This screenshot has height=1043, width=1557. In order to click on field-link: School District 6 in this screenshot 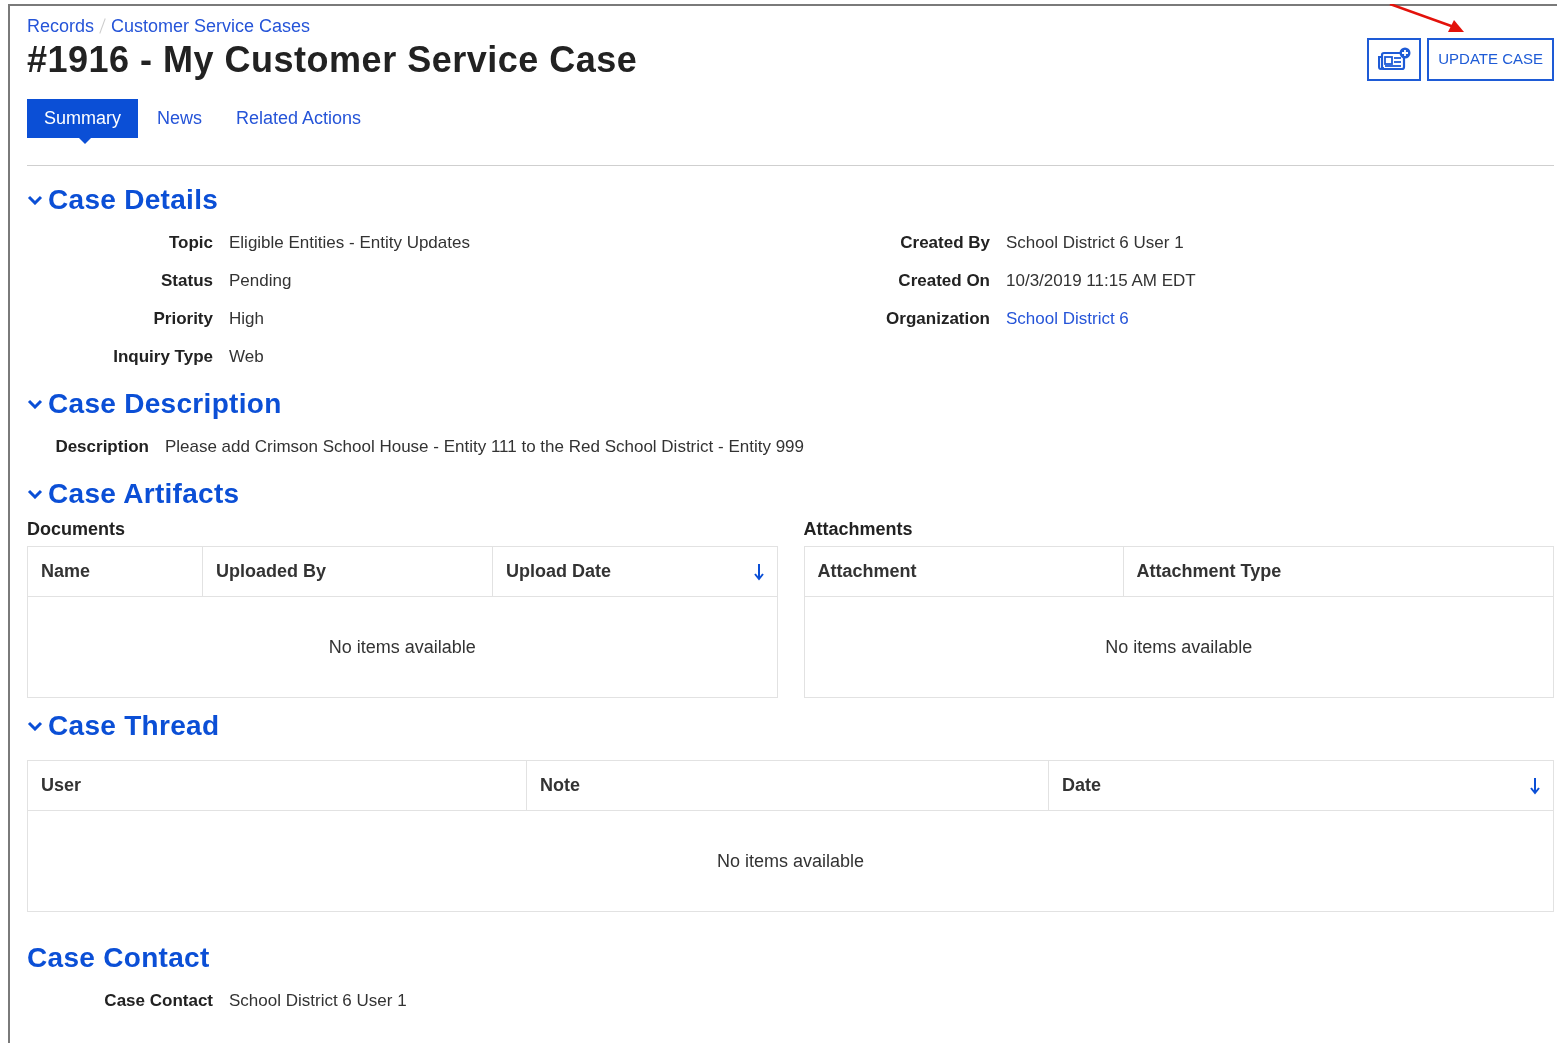, I will do `click(1067, 319)`.